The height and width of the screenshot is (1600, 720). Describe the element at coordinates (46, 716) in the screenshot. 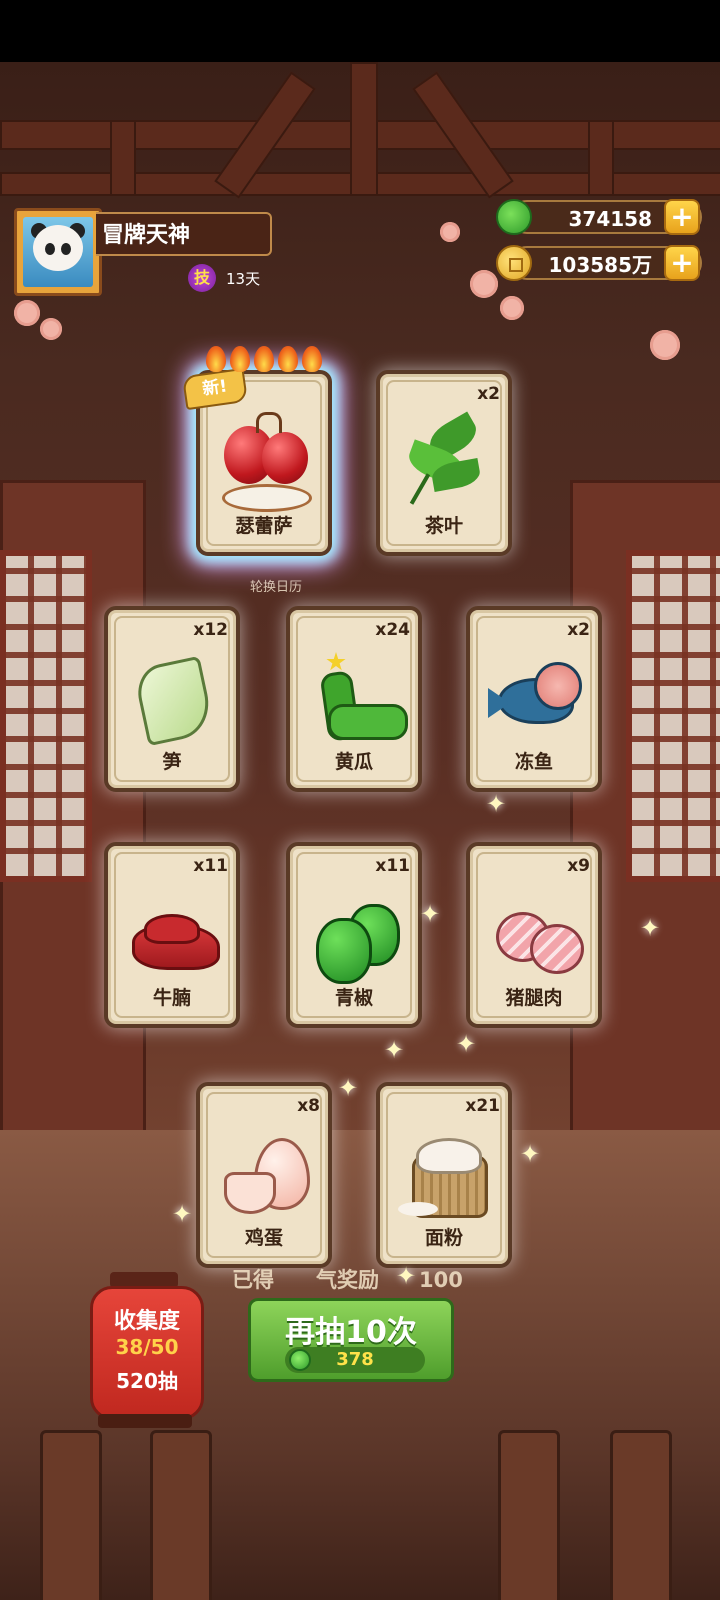

I see `left-window` at that location.